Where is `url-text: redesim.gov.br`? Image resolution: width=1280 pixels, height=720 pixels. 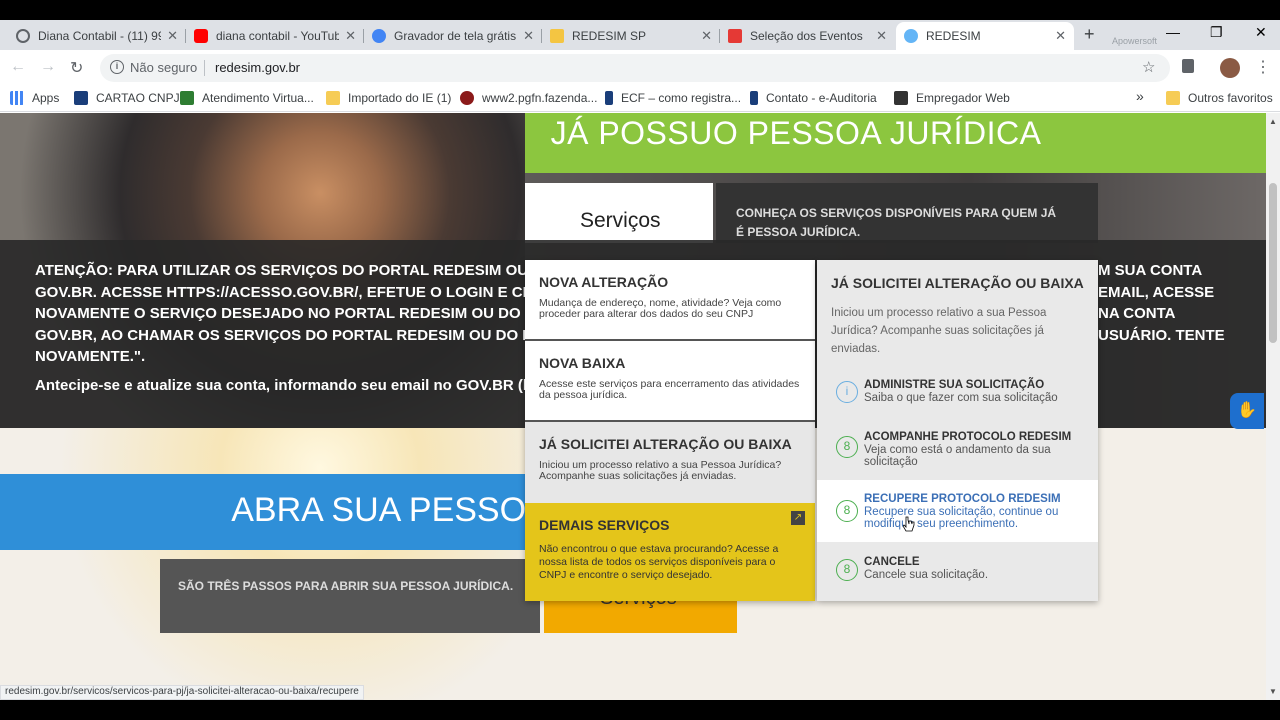 url-text: redesim.gov.br is located at coordinates (257, 67).